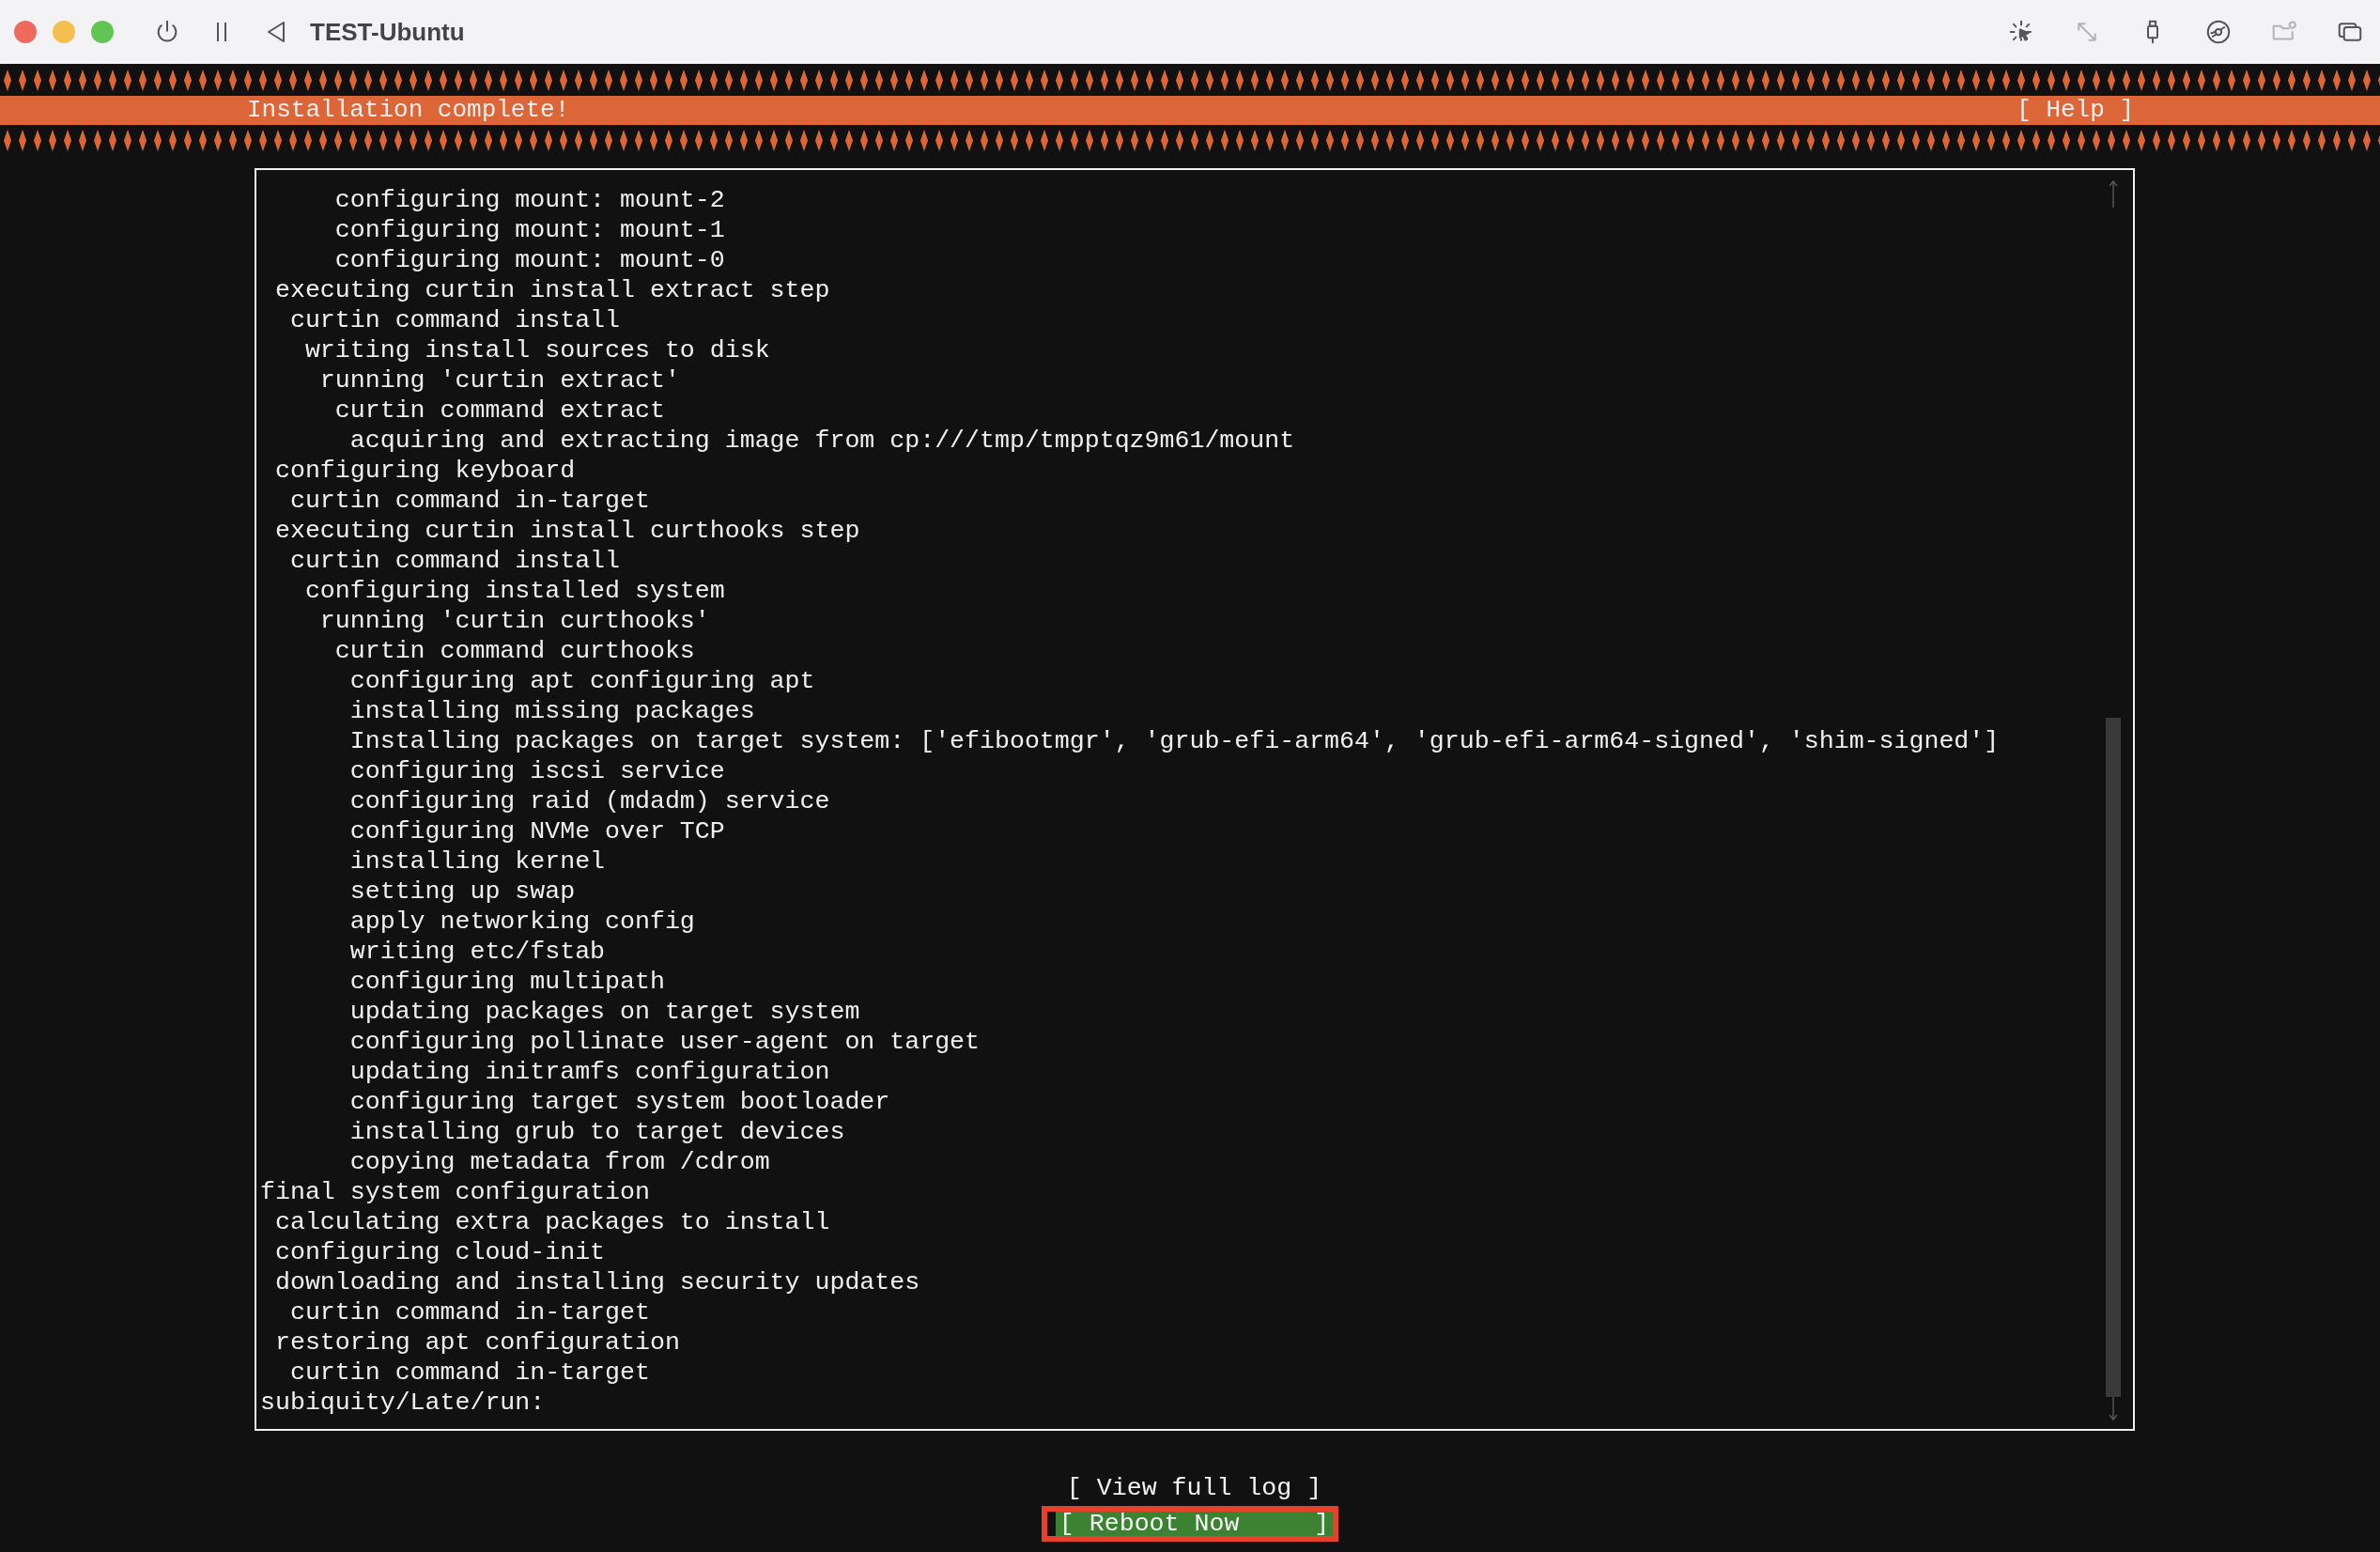 This screenshot has height=1552, width=2380. Describe the element at coordinates (596, 1132) in the screenshot. I see `log-line: installing grub to target devices` at that location.